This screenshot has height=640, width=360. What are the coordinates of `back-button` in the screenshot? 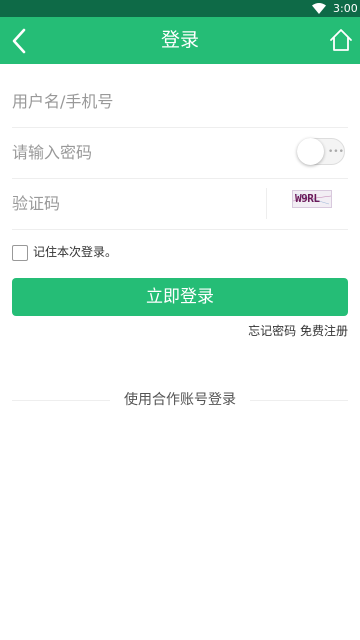 It's located at (20, 40).